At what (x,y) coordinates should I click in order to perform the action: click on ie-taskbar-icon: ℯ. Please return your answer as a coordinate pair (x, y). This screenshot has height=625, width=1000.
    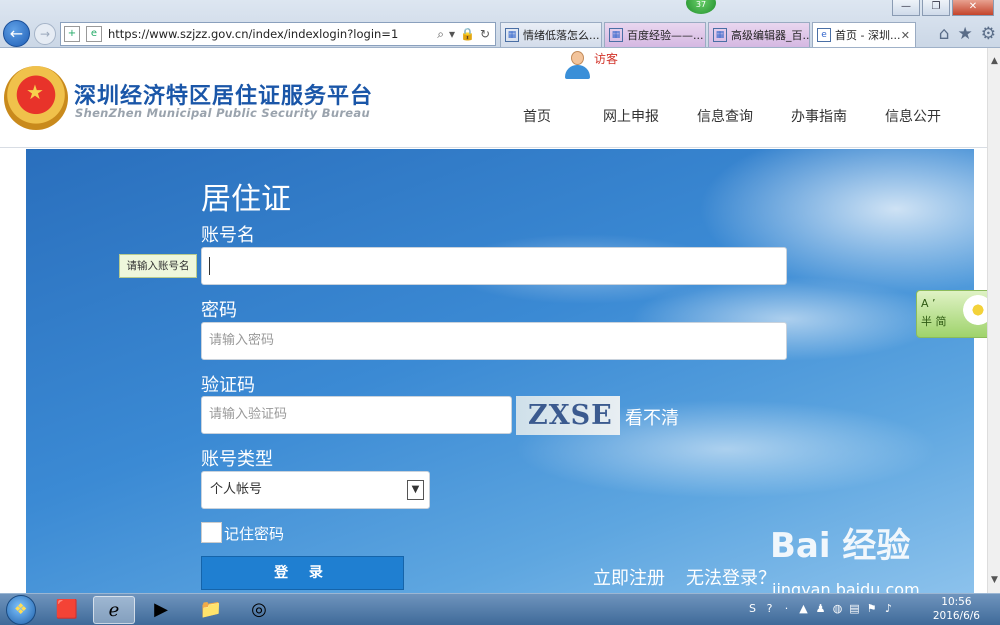
    Looking at the image, I should click on (114, 610).